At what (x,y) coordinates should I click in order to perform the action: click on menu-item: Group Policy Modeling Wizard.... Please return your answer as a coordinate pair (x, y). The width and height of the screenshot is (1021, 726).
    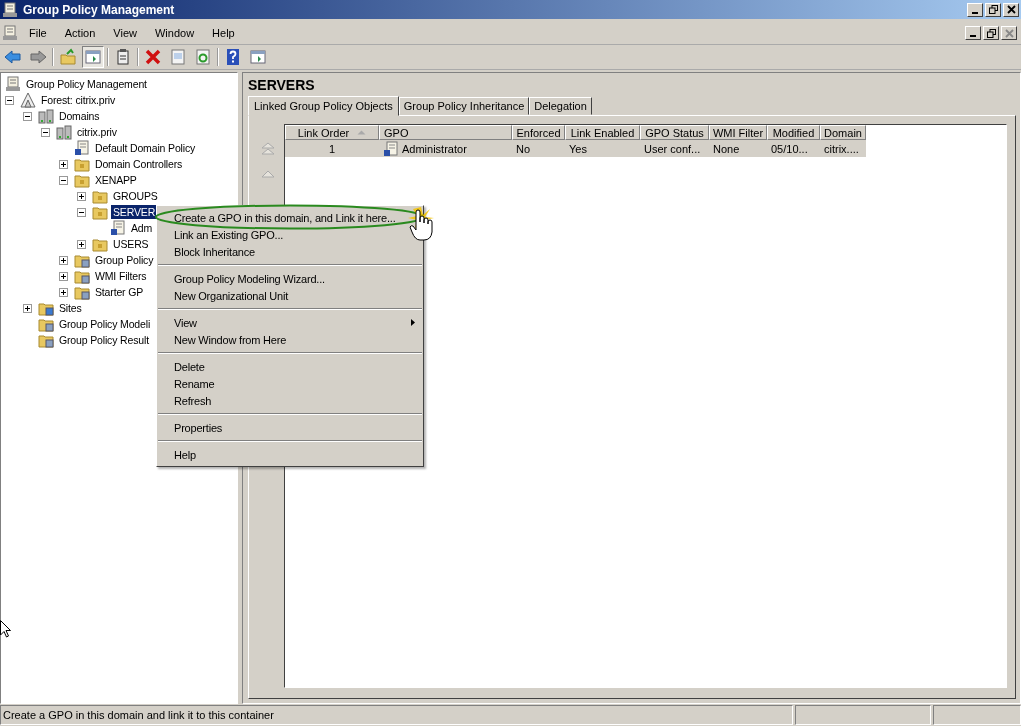
    Looking at the image, I should click on (290, 278).